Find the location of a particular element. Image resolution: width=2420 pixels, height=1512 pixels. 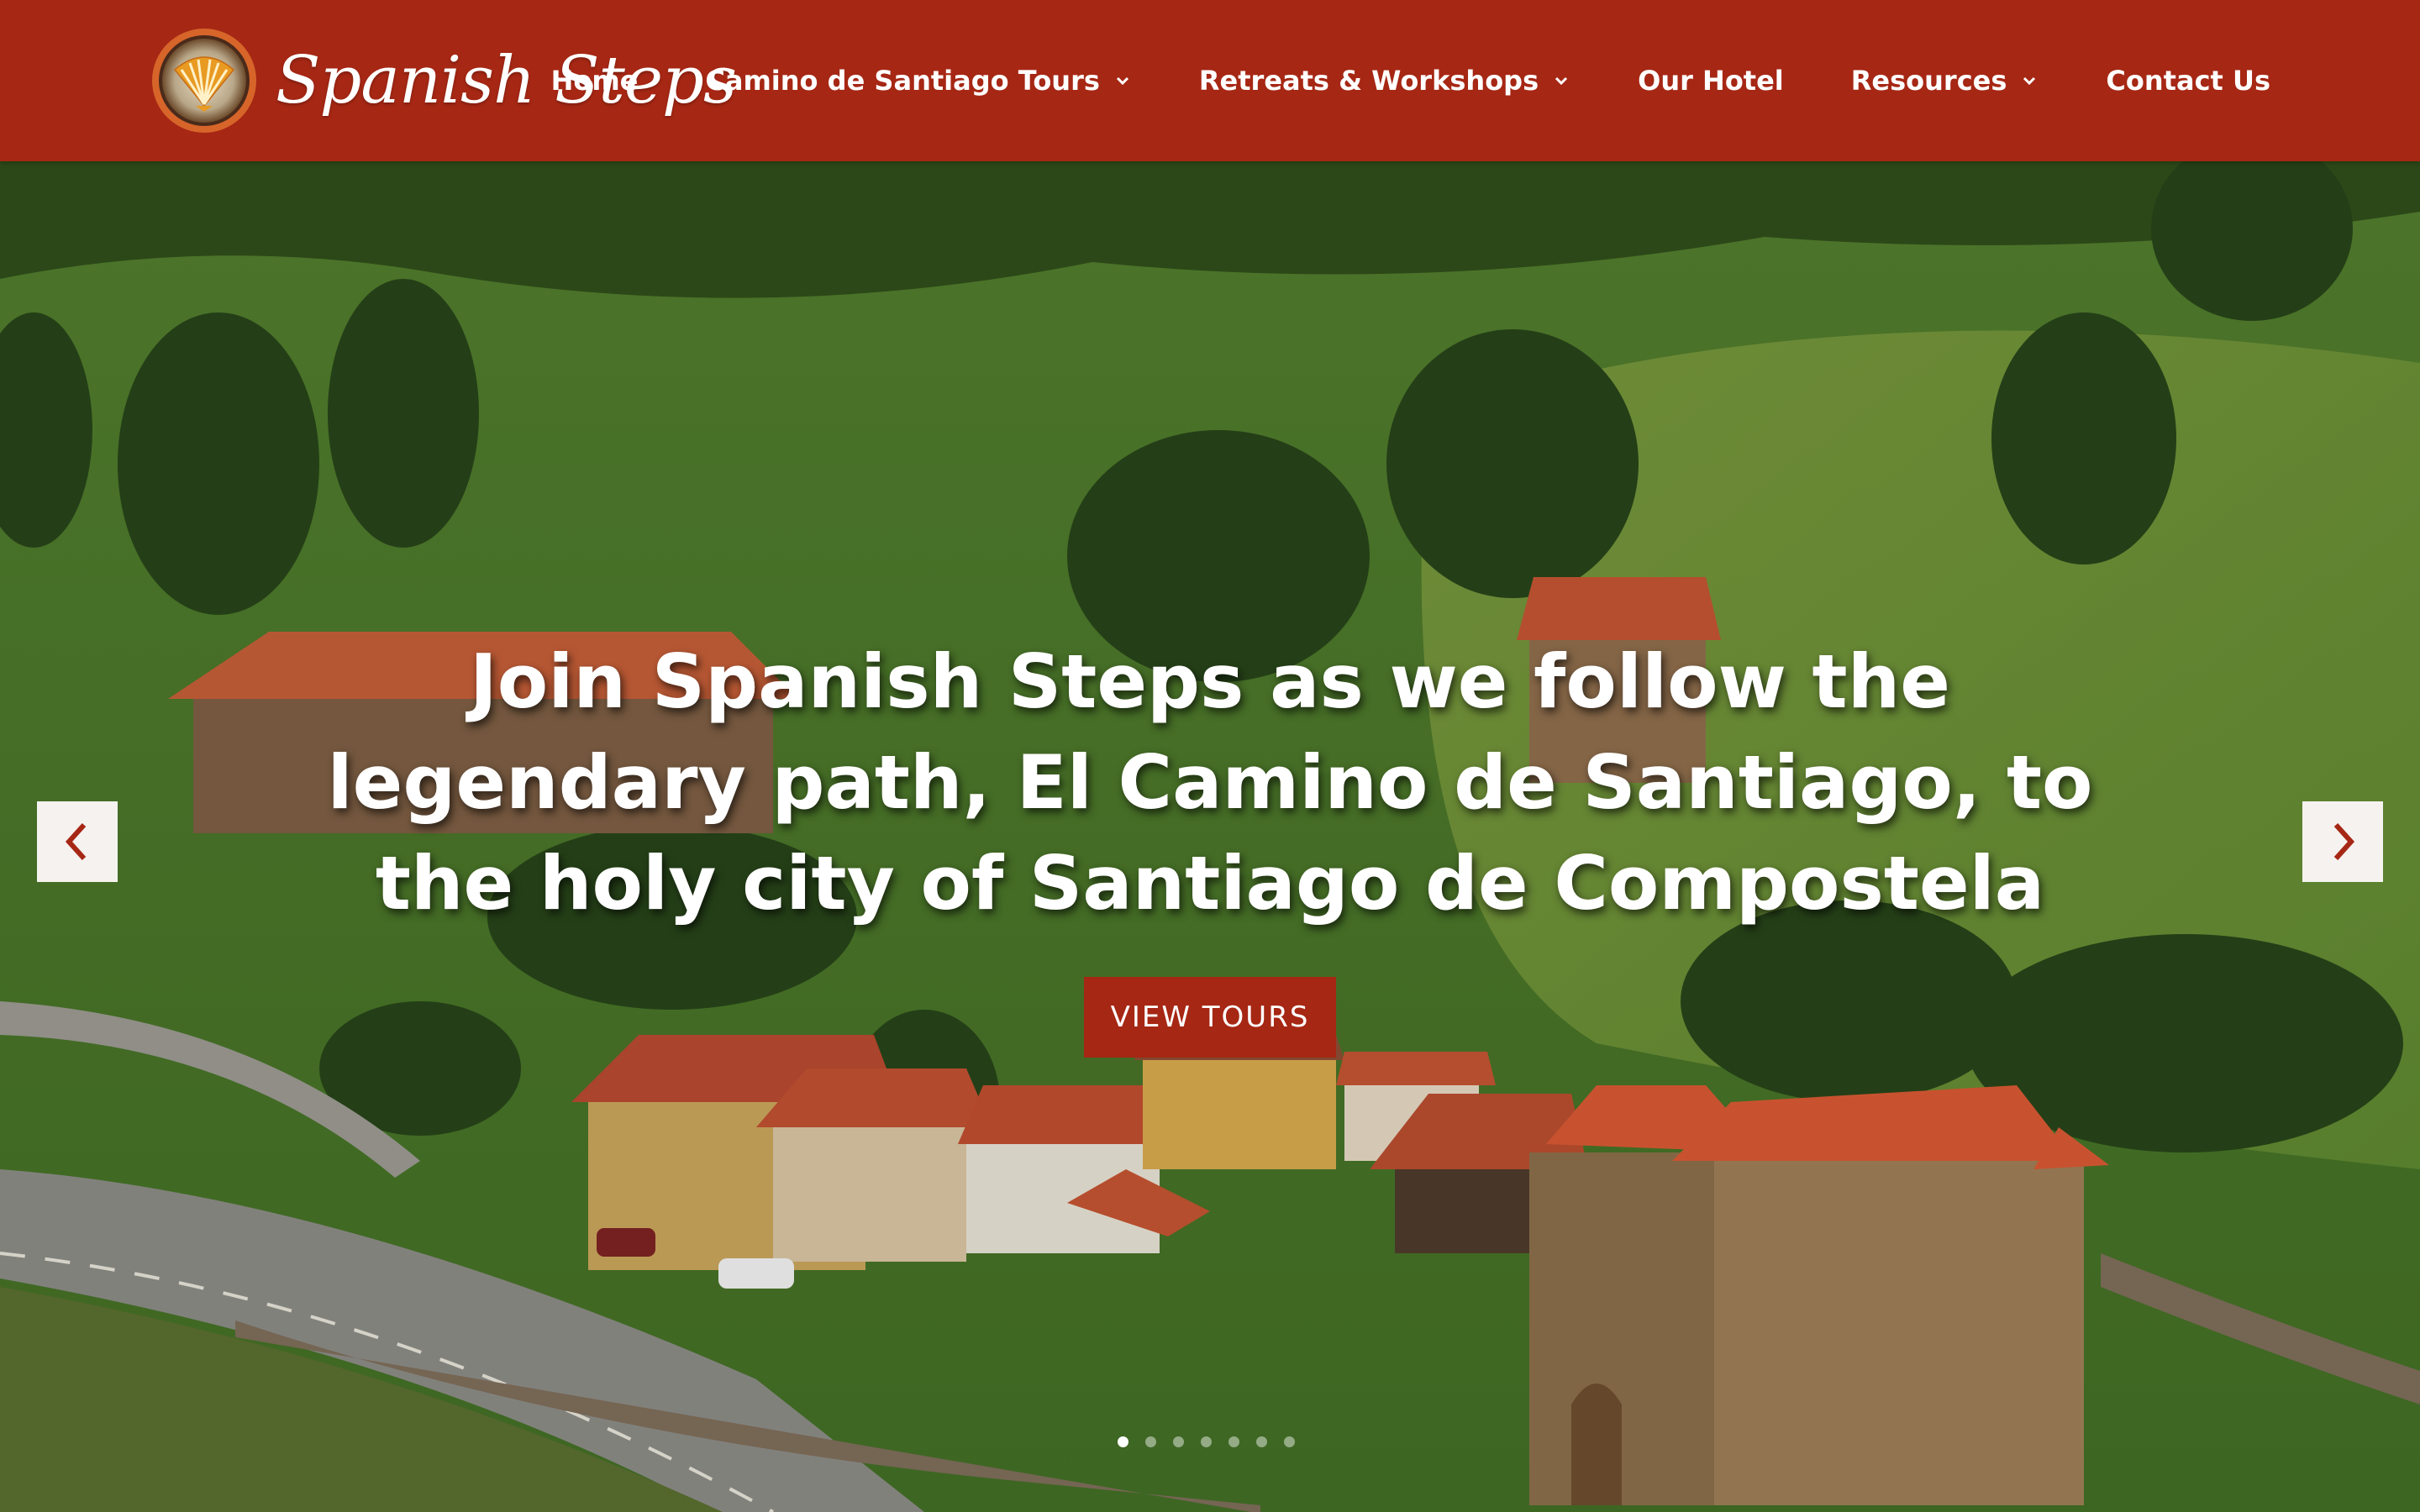

nav-item-label: Retreats & Workshops is located at coordinates (1368, 81).